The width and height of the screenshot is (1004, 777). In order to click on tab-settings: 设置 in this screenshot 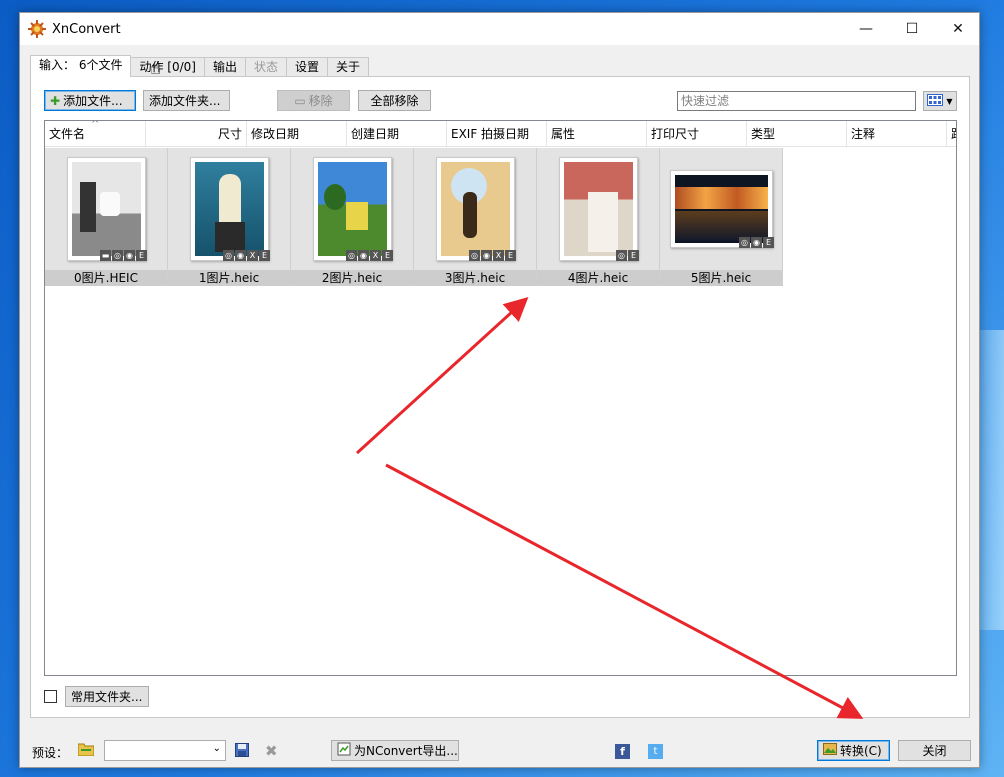, I will do `click(306, 67)`.